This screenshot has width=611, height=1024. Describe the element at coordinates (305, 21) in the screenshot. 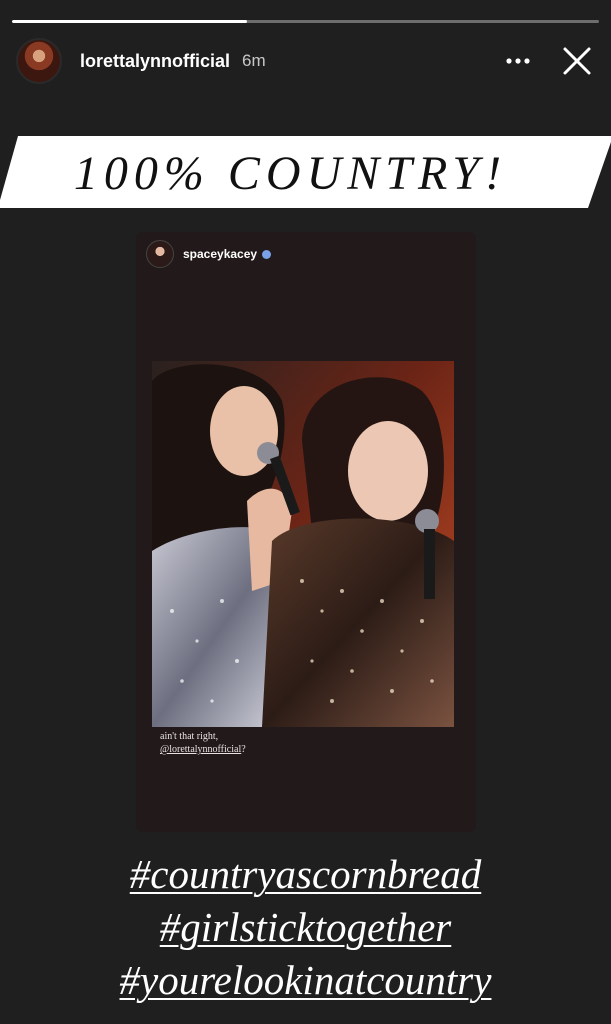

I see `story-progress-bar` at that location.